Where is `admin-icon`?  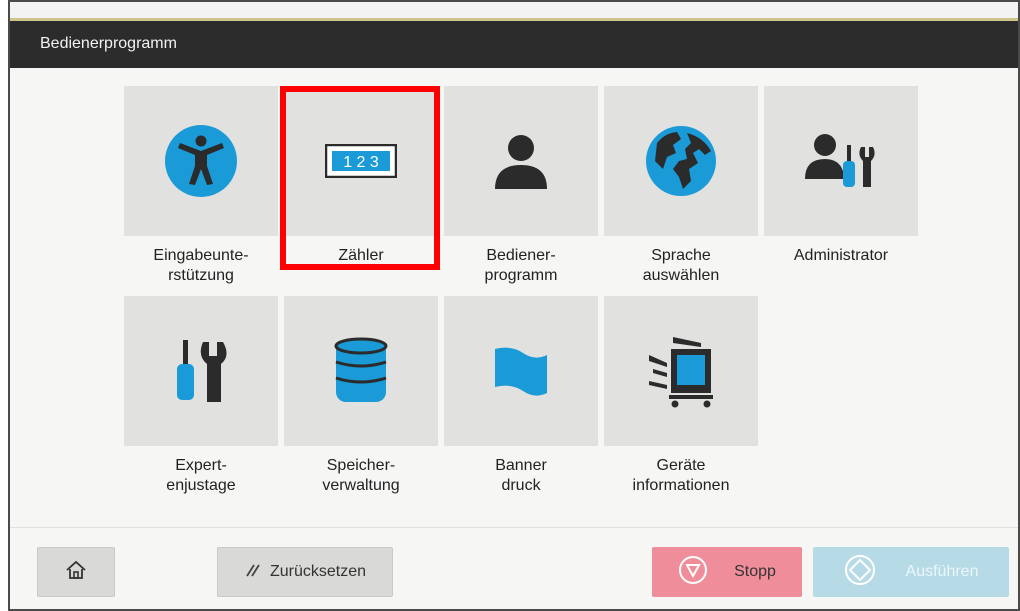 admin-icon is located at coordinates (841, 161).